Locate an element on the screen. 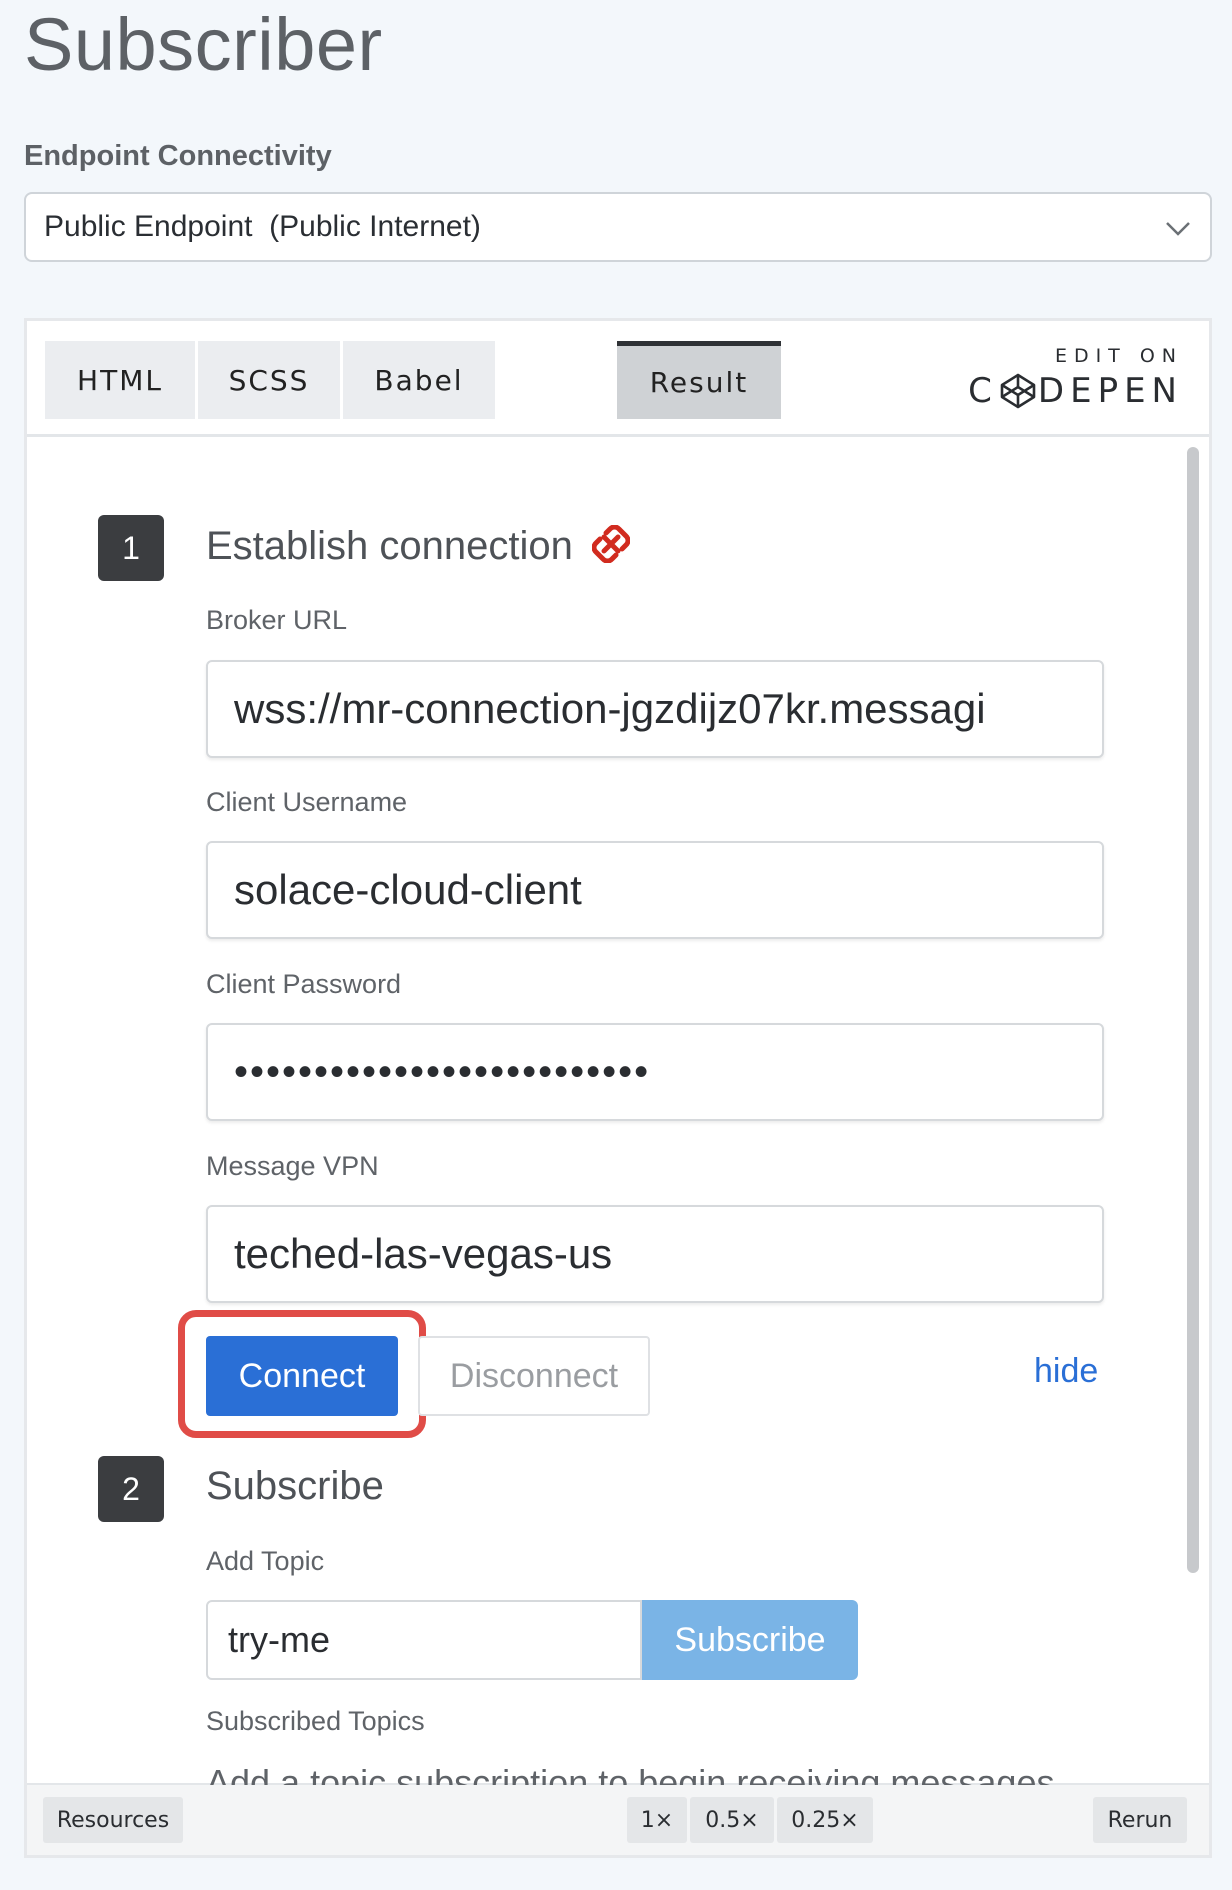  zoom-0-5x-button: 0.5× is located at coordinates (732, 1820).